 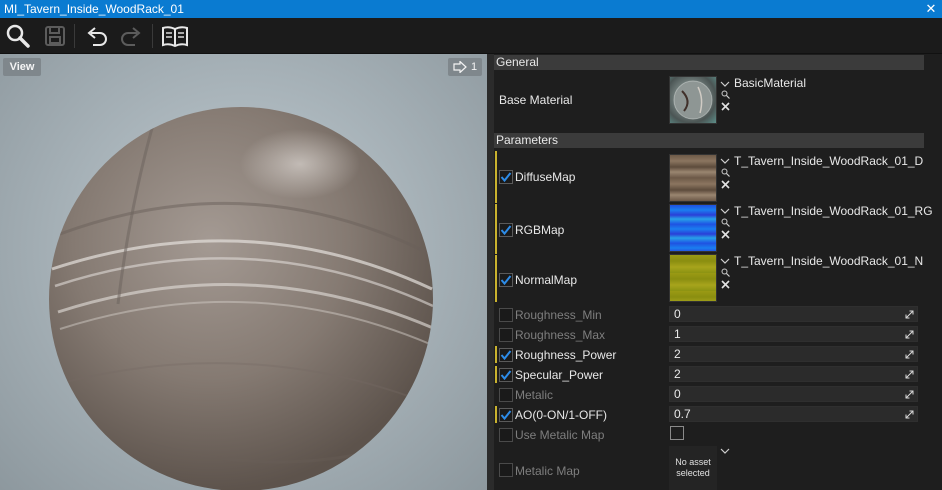 I want to click on roughness-min-checkbox, so click(x=506, y=315).